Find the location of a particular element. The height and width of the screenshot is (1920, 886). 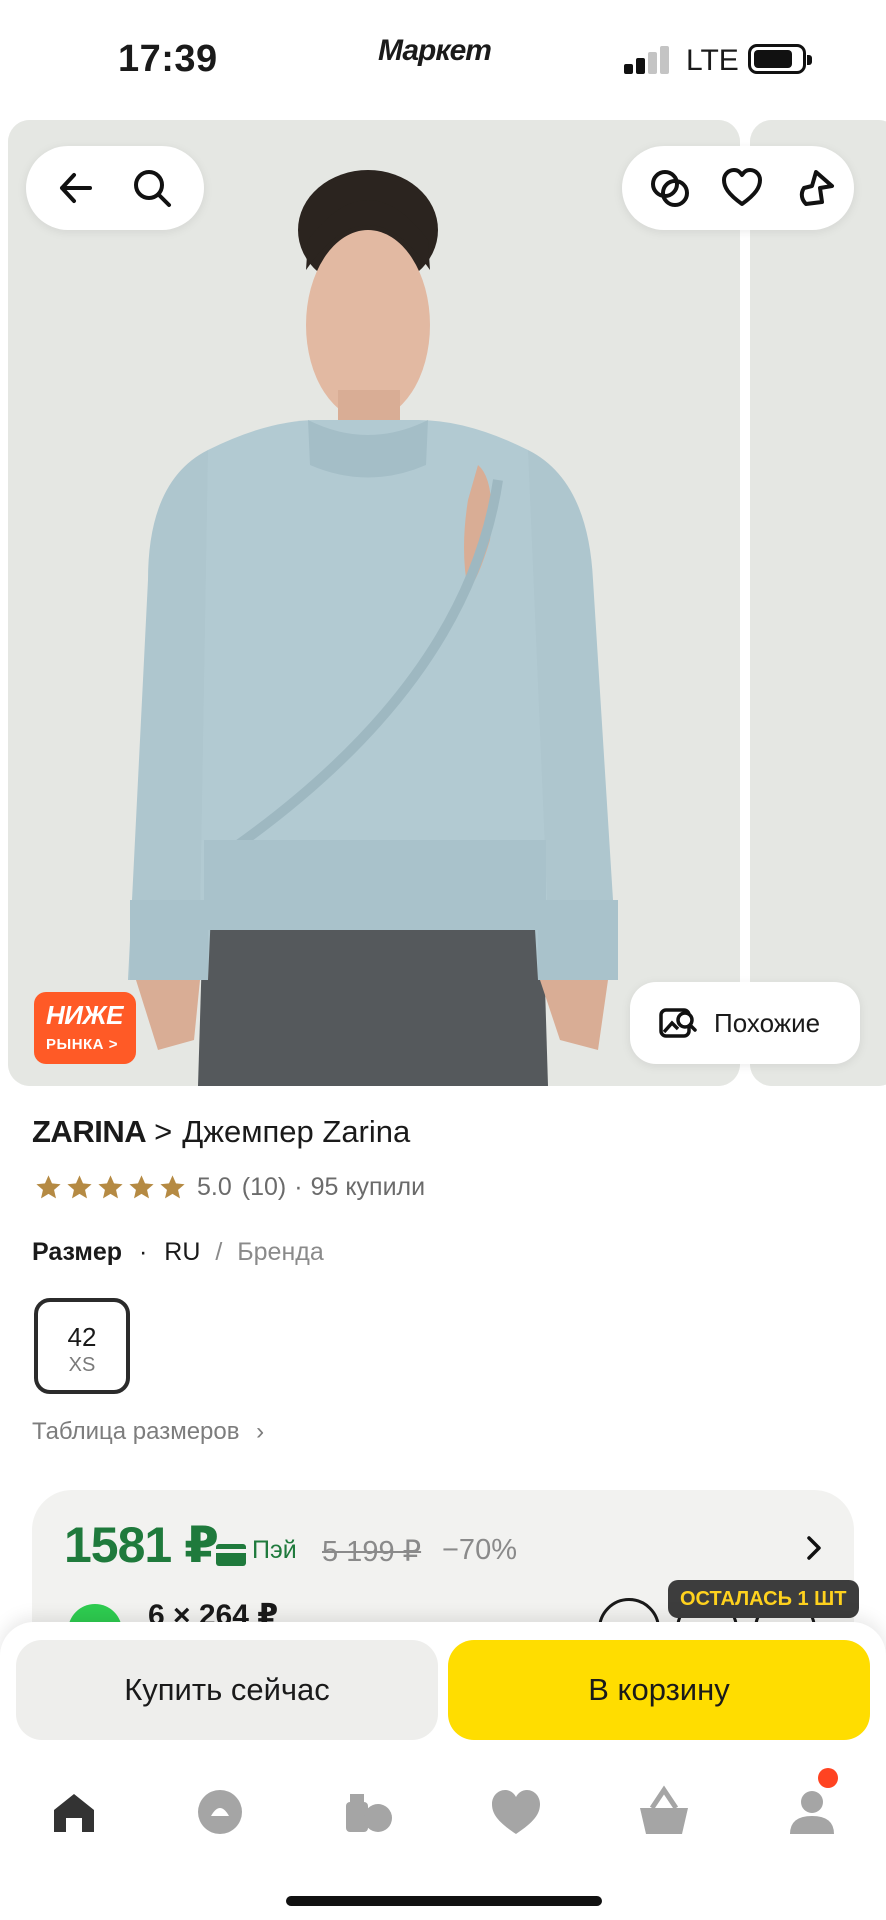

buy-now-button: Купить сейчас is located at coordinates (227, 1690).